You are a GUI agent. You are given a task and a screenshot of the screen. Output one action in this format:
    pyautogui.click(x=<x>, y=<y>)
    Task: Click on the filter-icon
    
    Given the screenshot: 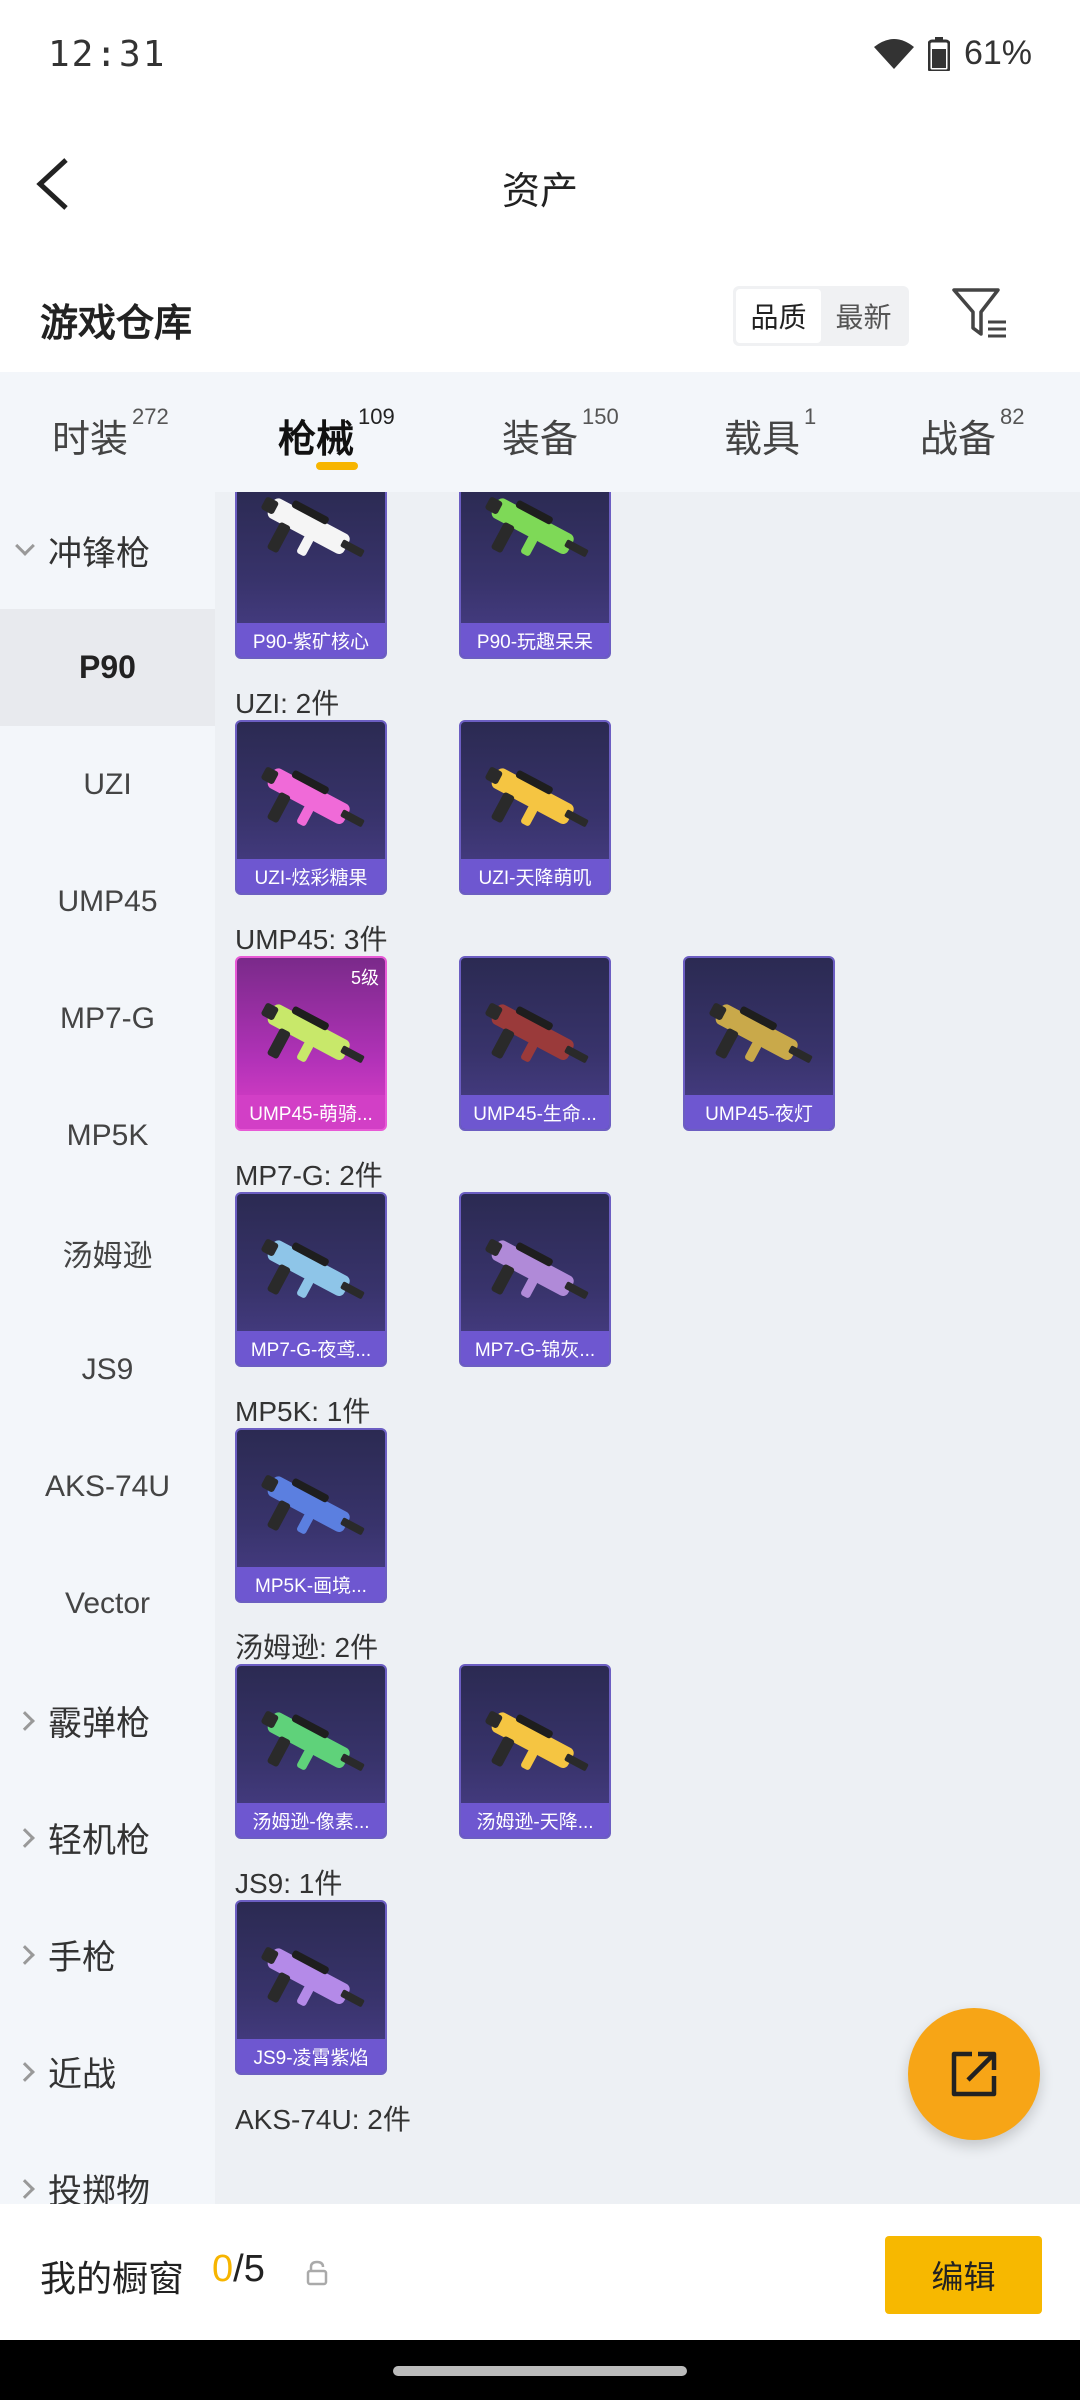 What is the action you would take?
    pyautogui.click(x=979, y=314)
    